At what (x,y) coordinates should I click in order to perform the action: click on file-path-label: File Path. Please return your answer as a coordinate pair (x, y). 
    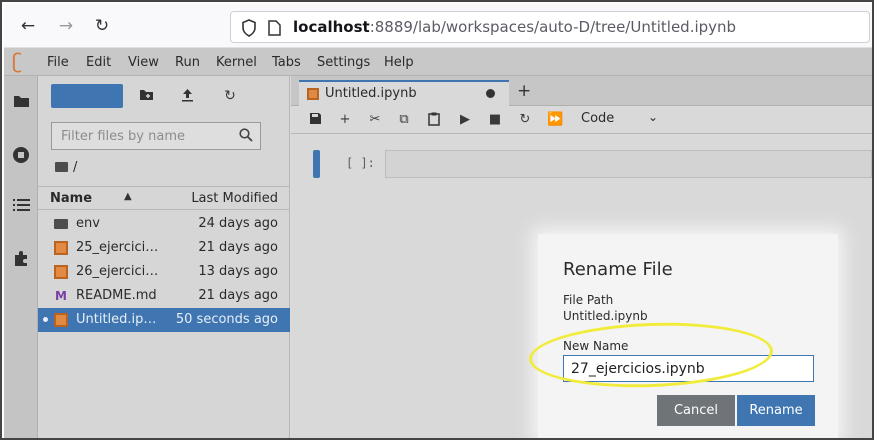
    Looking at the image, I should click on (588, 300).